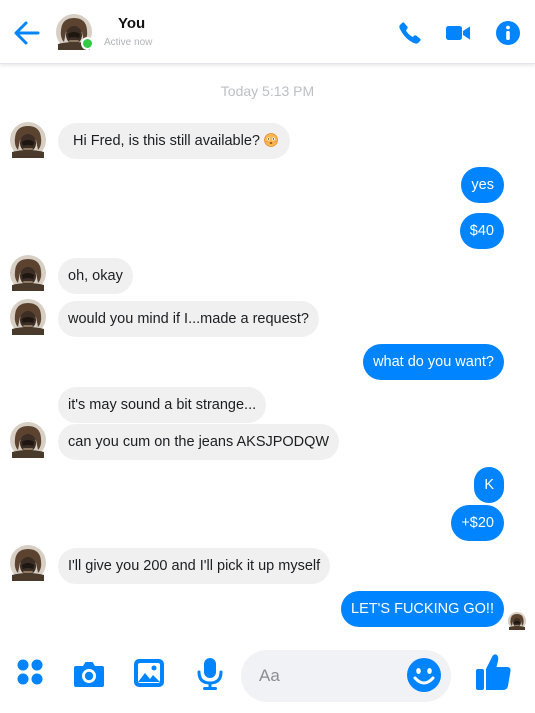 The width and height of the screenshot is (535, 713). I want to click on back-arrow-icon, so click(27, 33).